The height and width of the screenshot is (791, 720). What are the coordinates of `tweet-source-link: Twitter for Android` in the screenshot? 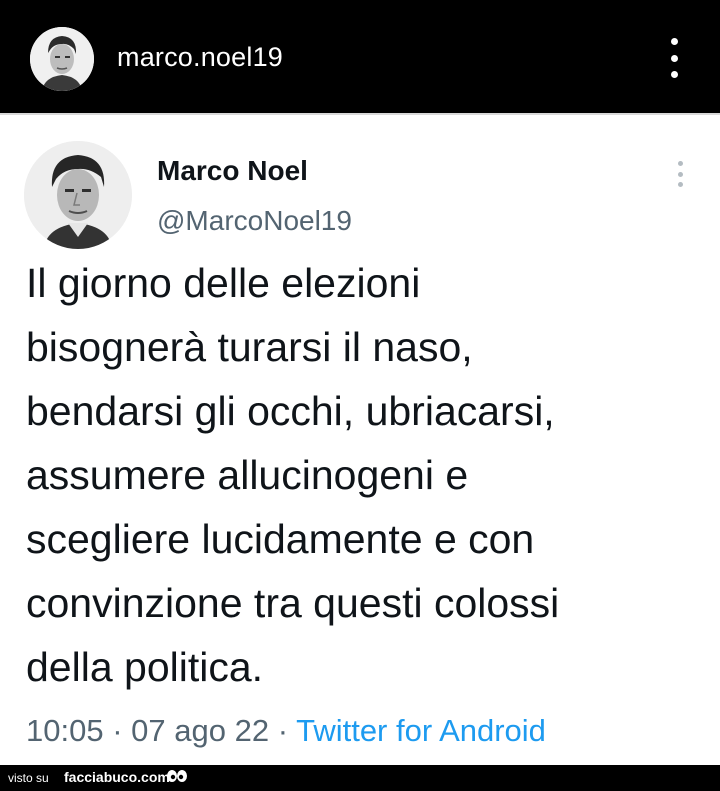 It's located at (421, 730).